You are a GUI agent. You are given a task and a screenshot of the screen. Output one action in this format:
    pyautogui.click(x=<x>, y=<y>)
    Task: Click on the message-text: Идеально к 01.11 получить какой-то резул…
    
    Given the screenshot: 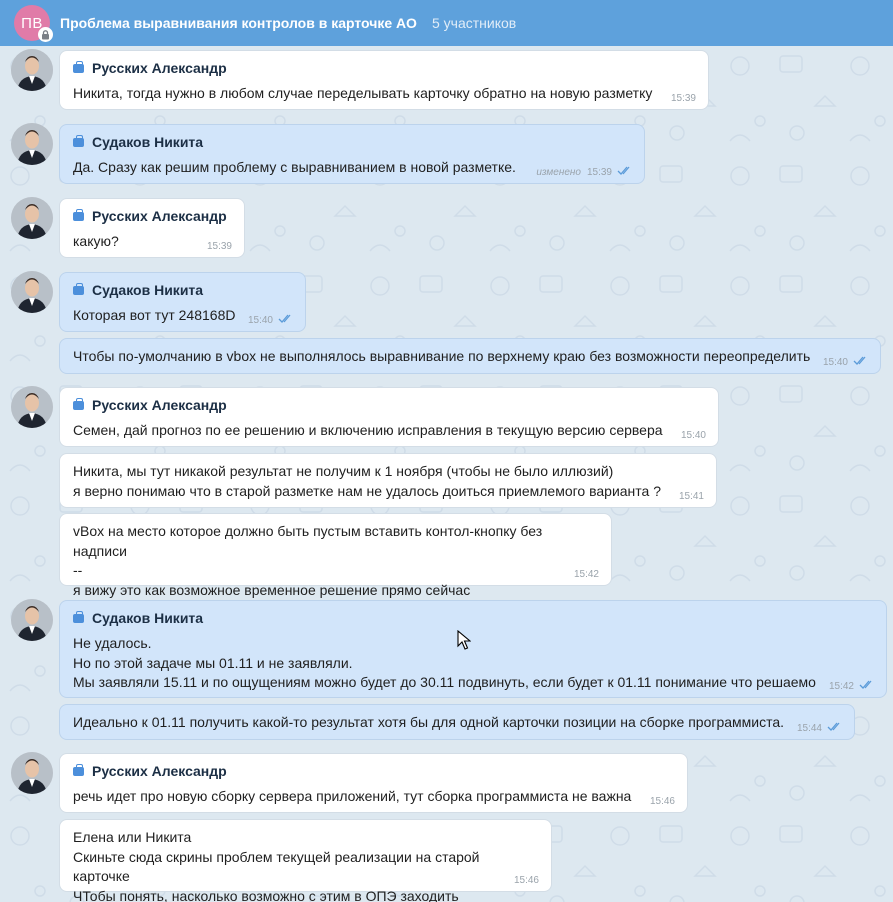 What is the action you would take?
    pyautogui.click(x=429, y=722)
    